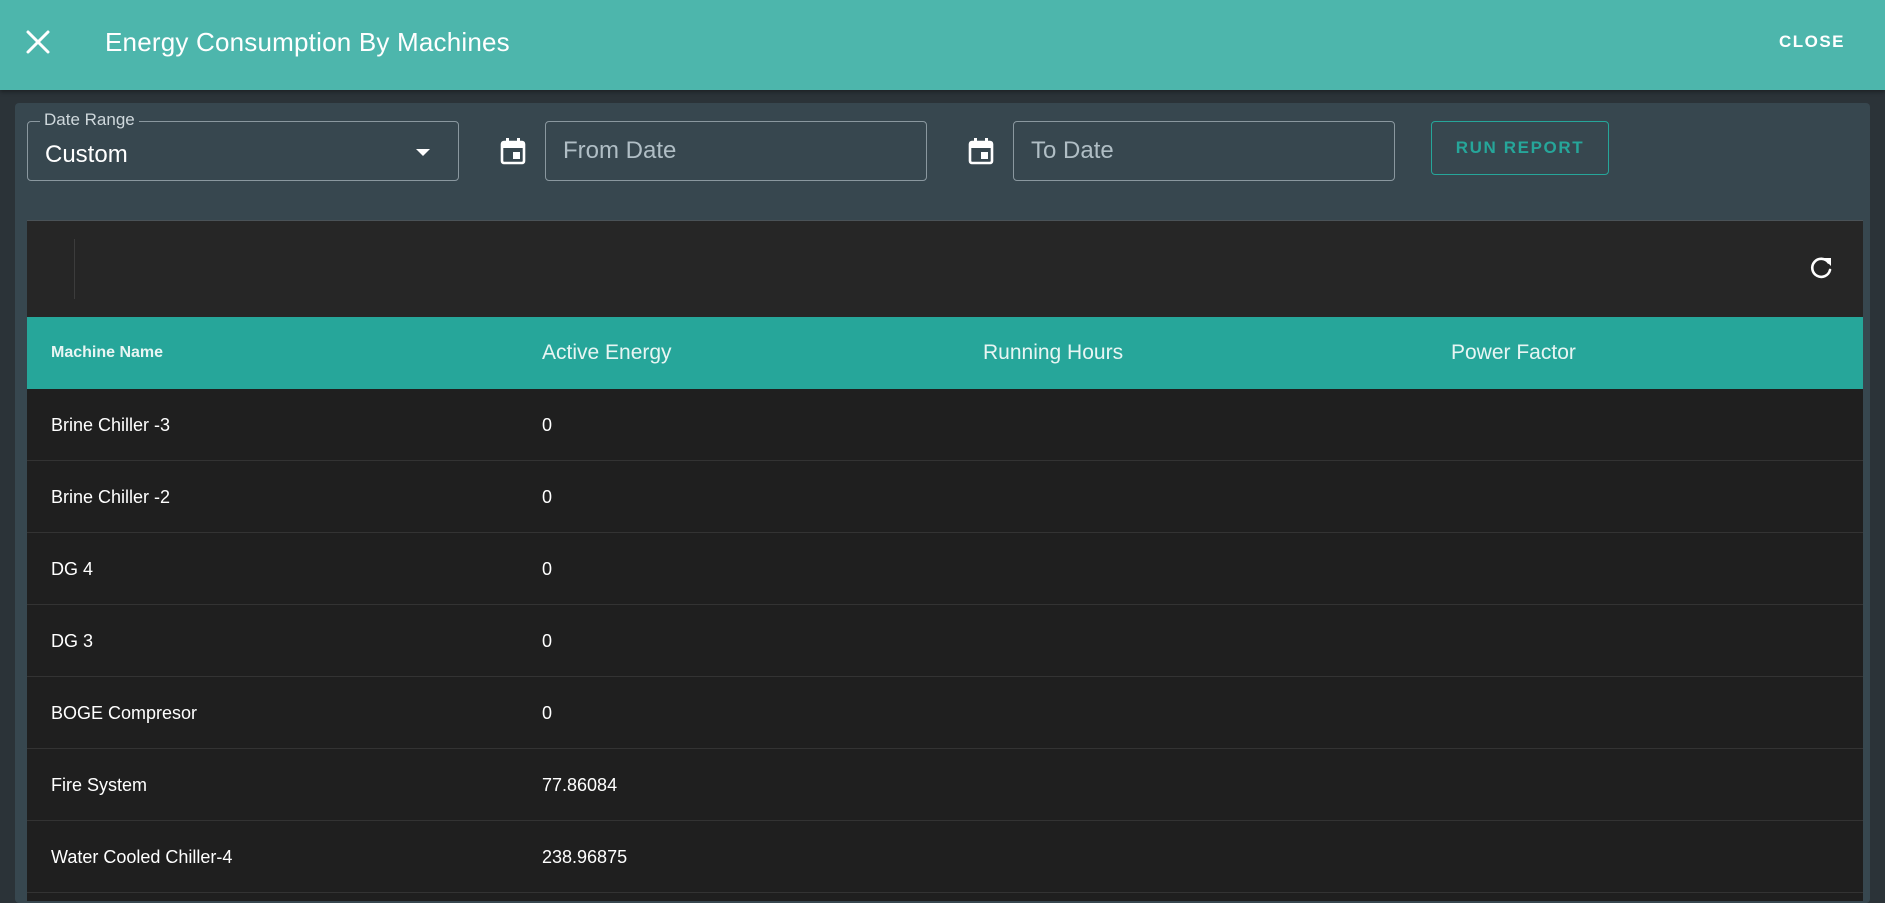 This screenshot has width=1885, height=903. What do you see at coordinates (89, 120) in the screenshot?
I see `date-range-label: Date Range` at bounding box center [89, 120].